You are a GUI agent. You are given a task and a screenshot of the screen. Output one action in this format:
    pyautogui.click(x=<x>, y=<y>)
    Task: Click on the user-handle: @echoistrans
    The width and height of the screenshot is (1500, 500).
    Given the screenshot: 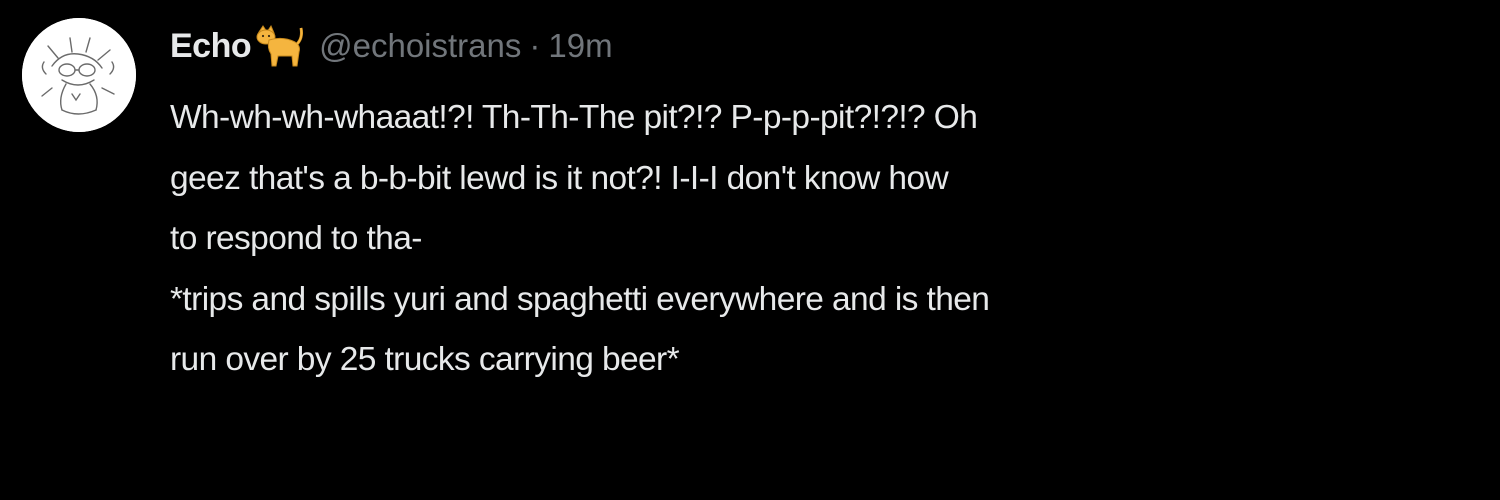 What is the action you would take?
    pyautogui.click(x=420, y=46)
    